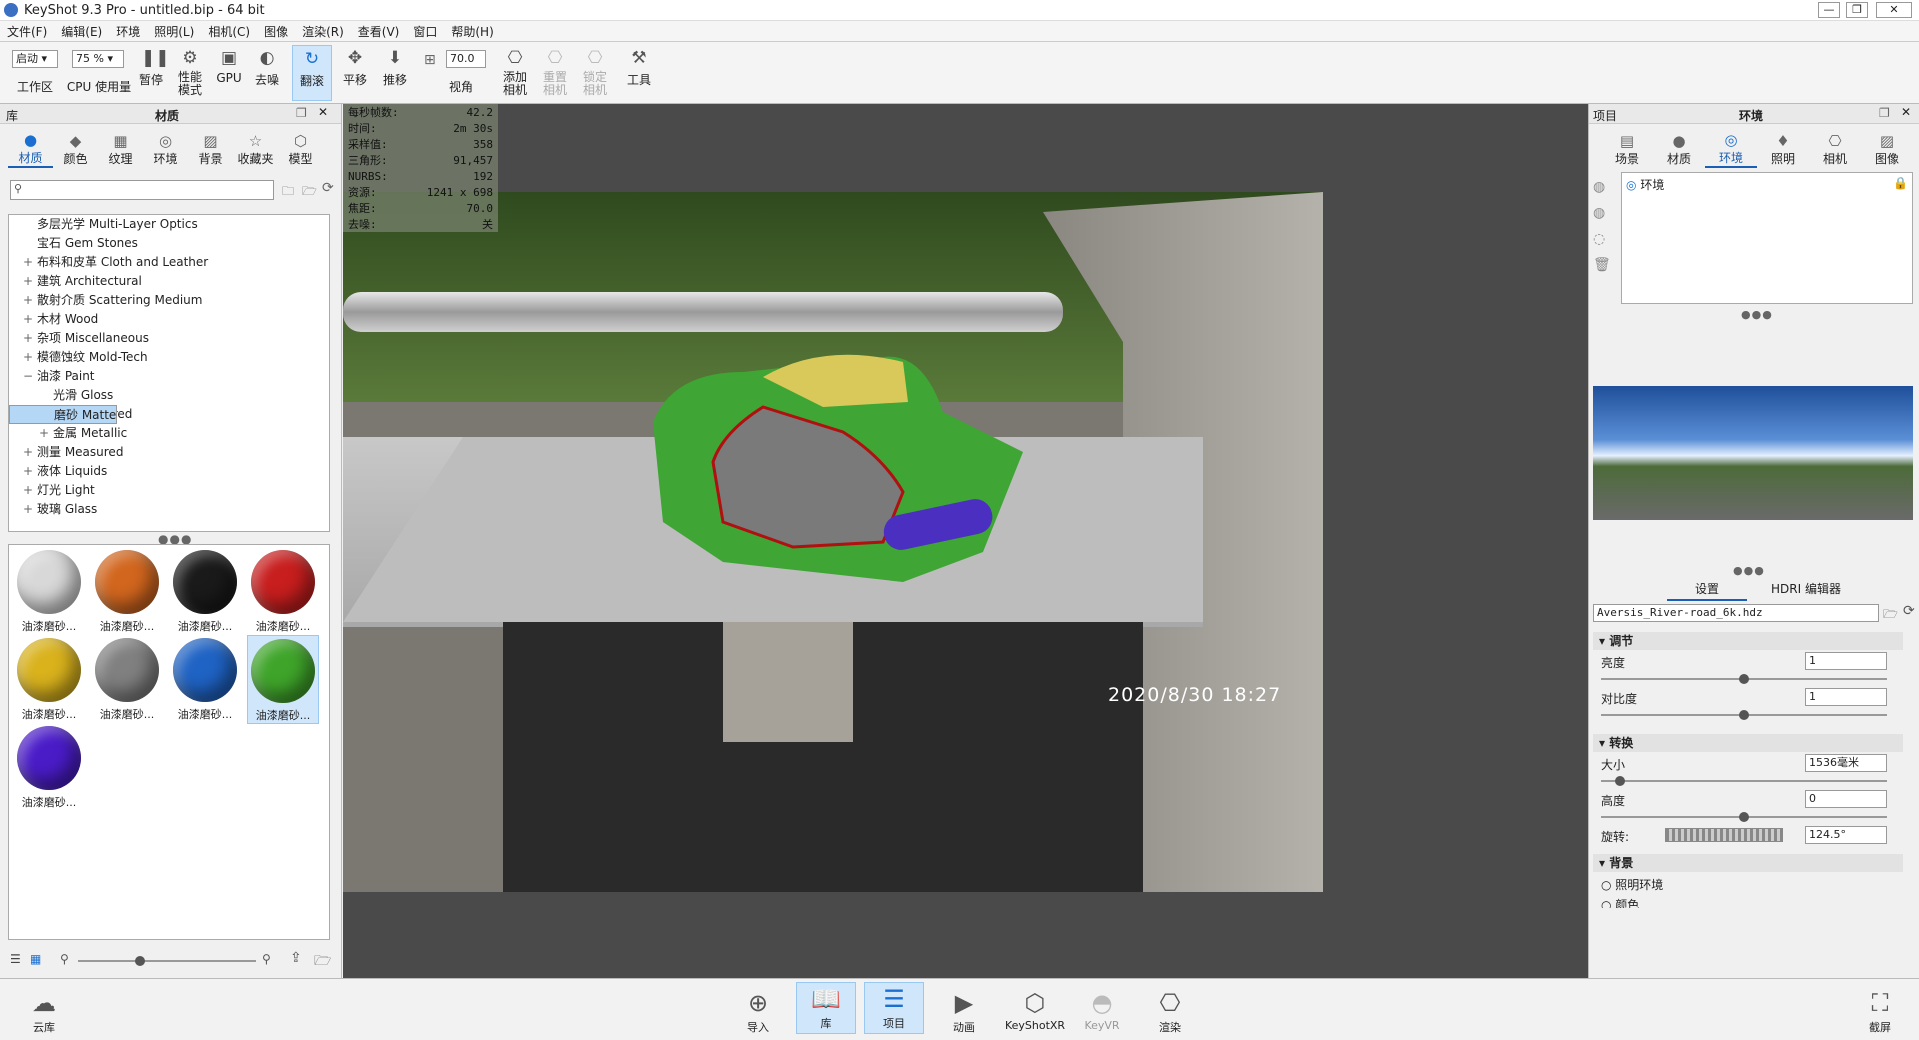 Image resolution: width=1919 pixels, height=1040 pixels. Describe the element at coordinates (1707, 590) in the screenshot. I see `subtab-settings: 设置` at that location.